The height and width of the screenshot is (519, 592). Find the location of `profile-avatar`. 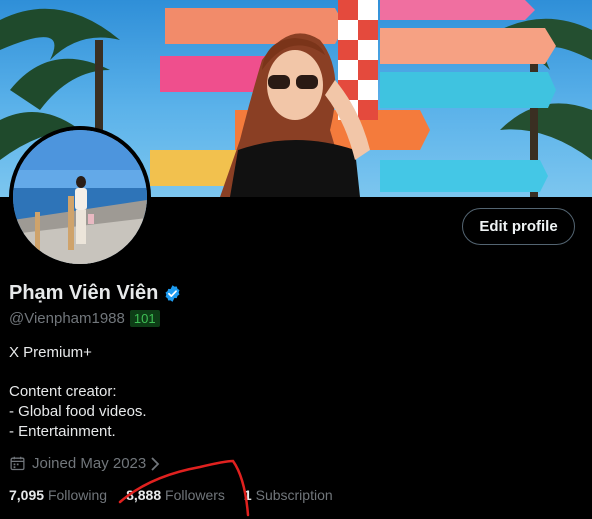

profile-avatar is located at coordinates (80, 197).